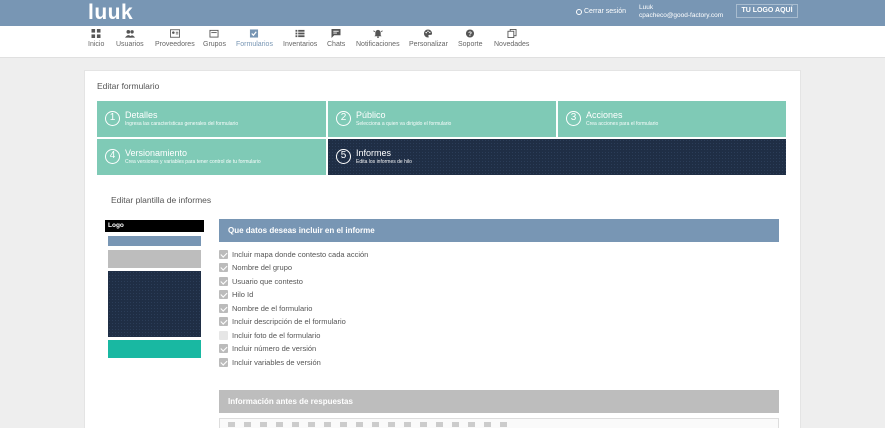  I want to click on nav-item-notificaciones: Notificaciones, so click(378, 38).